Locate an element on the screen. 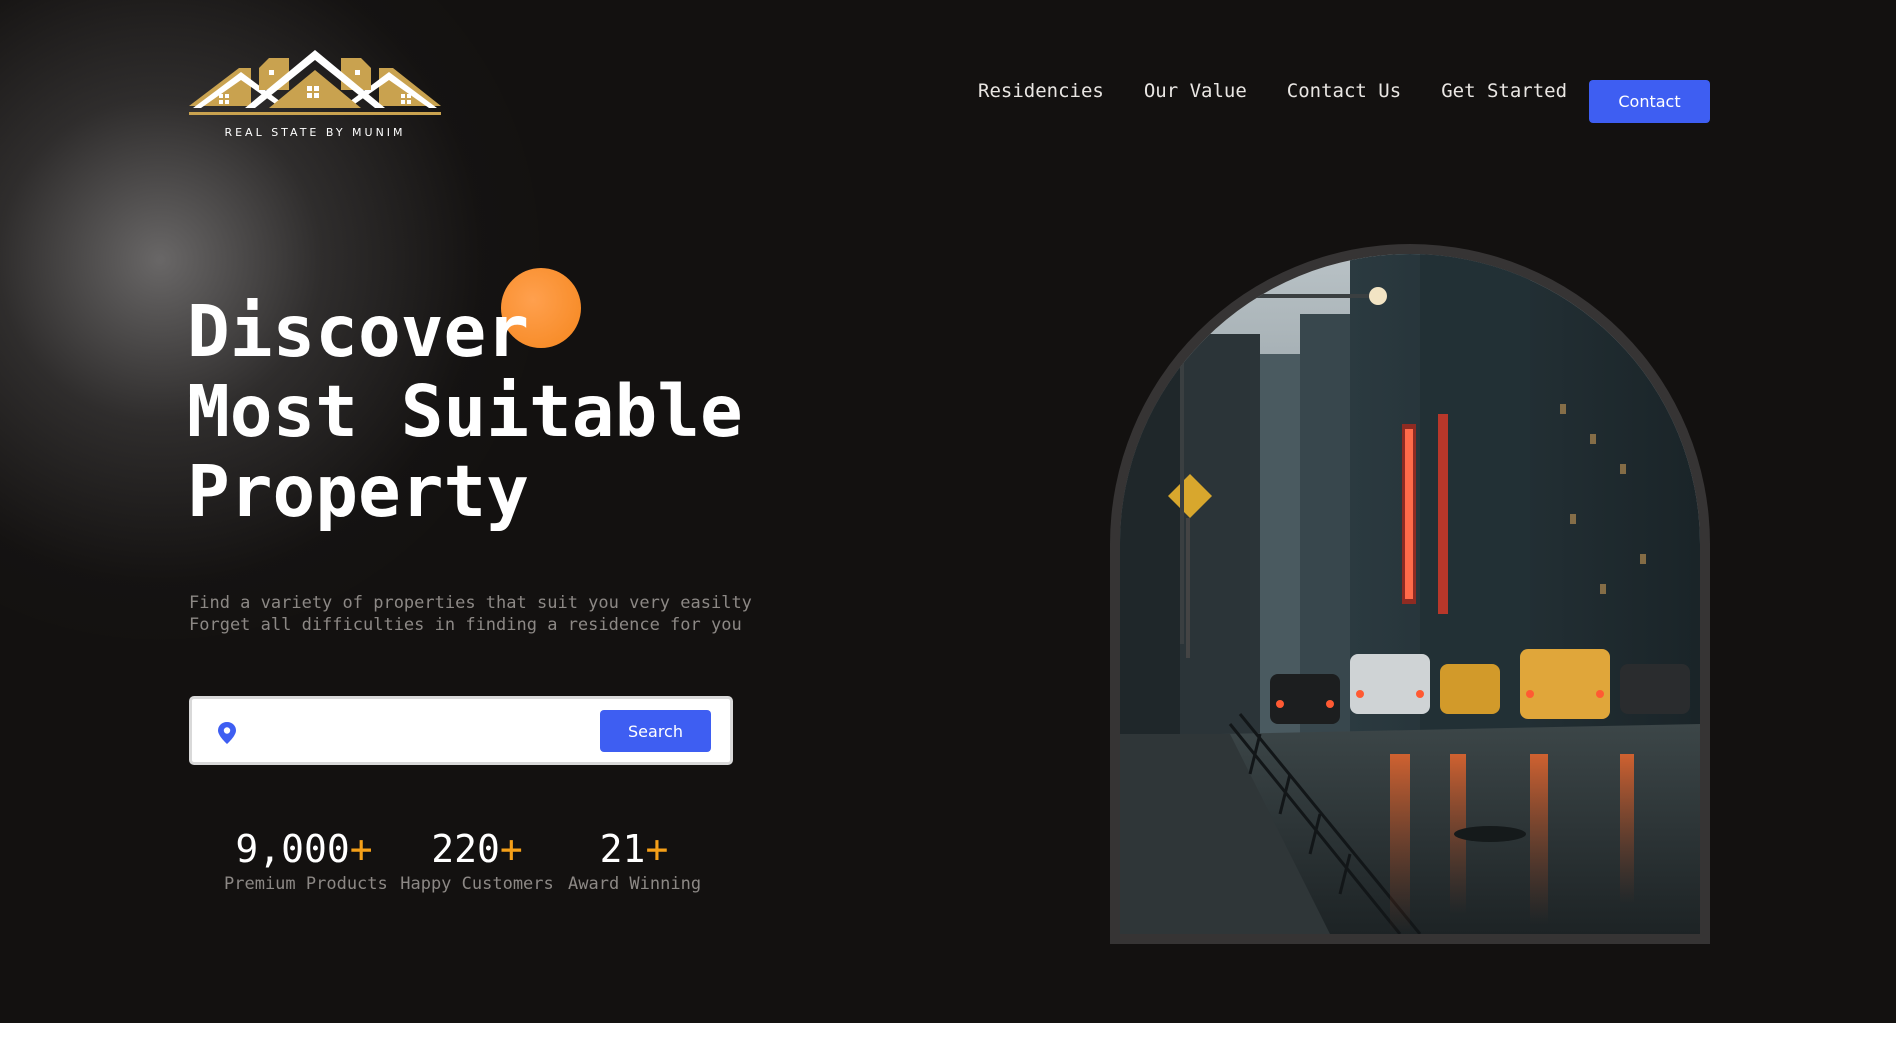  search-button: Search is located at coordinates (655, 731).